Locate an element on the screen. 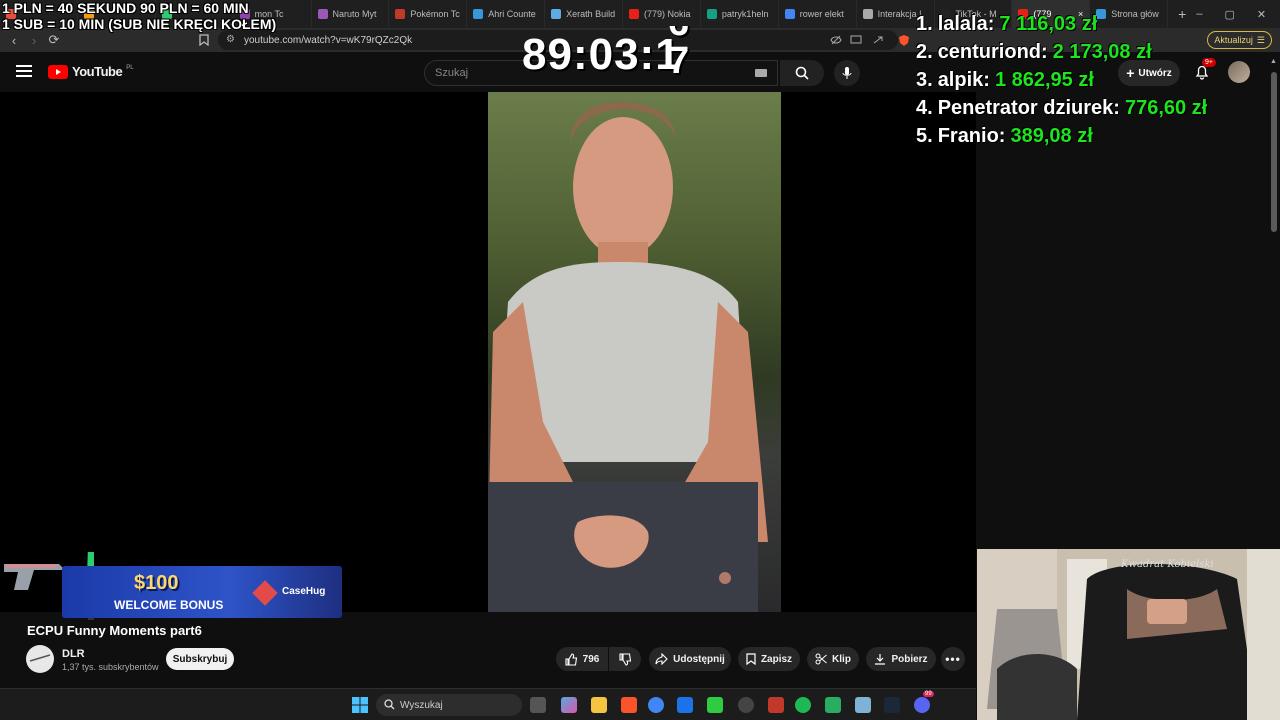 The image size is (1280, 720). leaderboard-amount: 776,60 zł is located at coordinates (1166, 108).